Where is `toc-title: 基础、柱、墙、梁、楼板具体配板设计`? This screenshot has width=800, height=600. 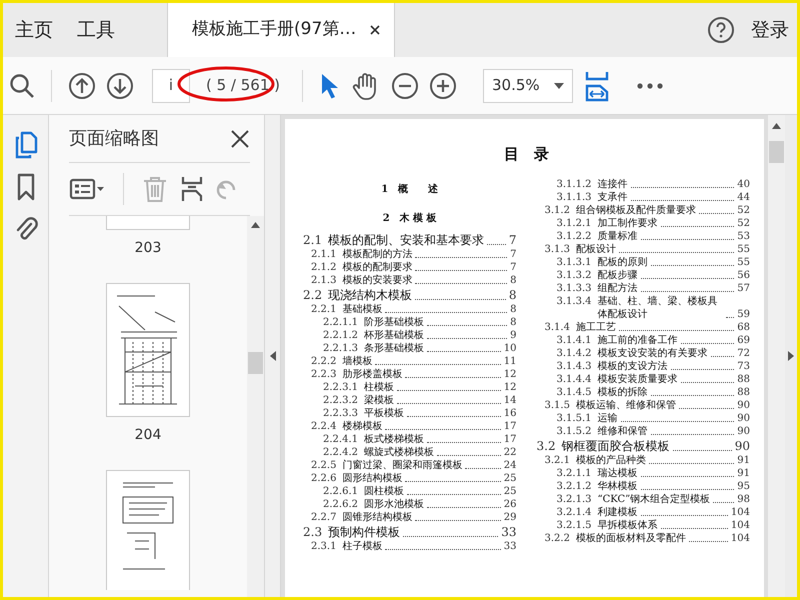 toc-title: 基础、柱、墙、梁、楼板具体配板设计 is located at coordinates (658, 307).